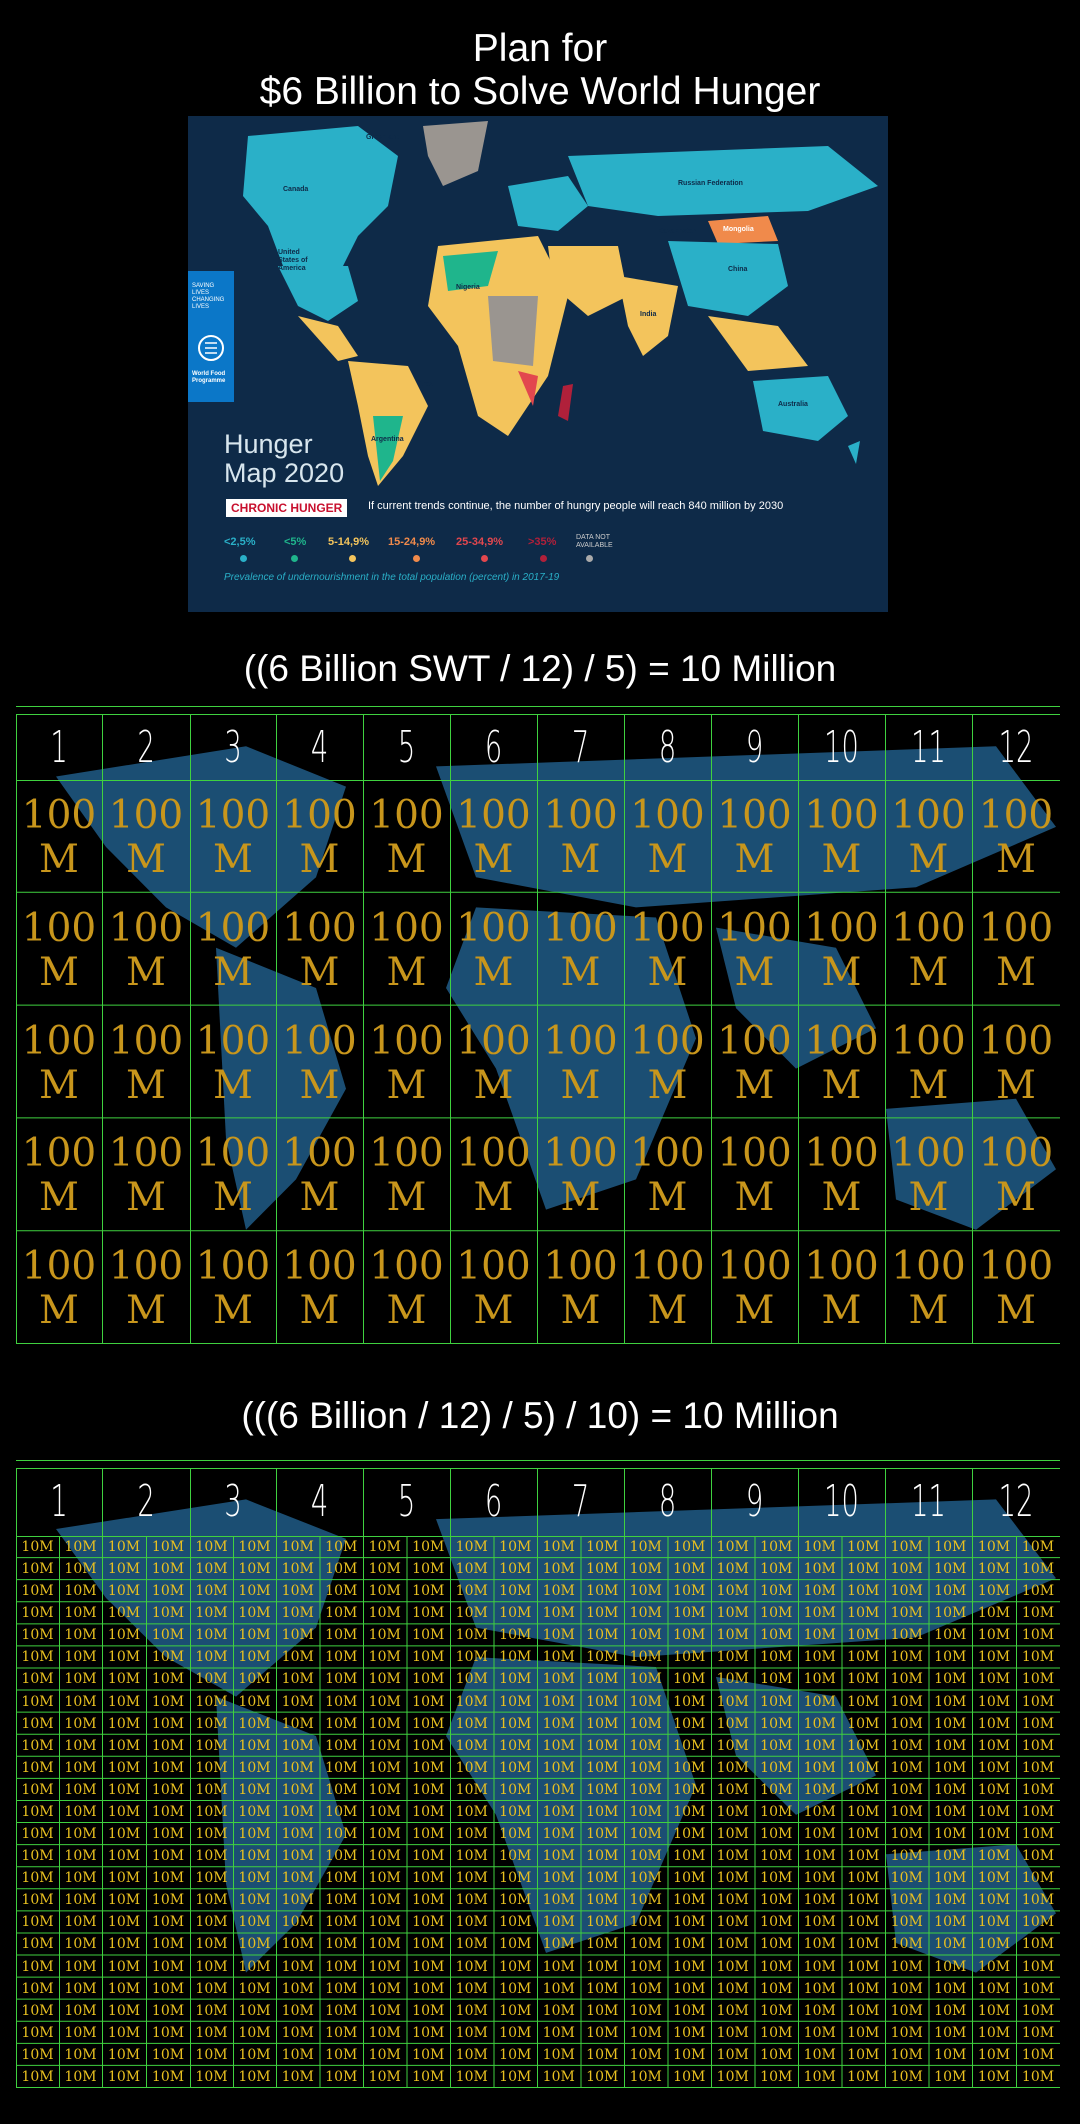 Image resolution: width=1080 pixels, height=2124 pixels. I want to click on column-number: 6, so click(493, 1501).